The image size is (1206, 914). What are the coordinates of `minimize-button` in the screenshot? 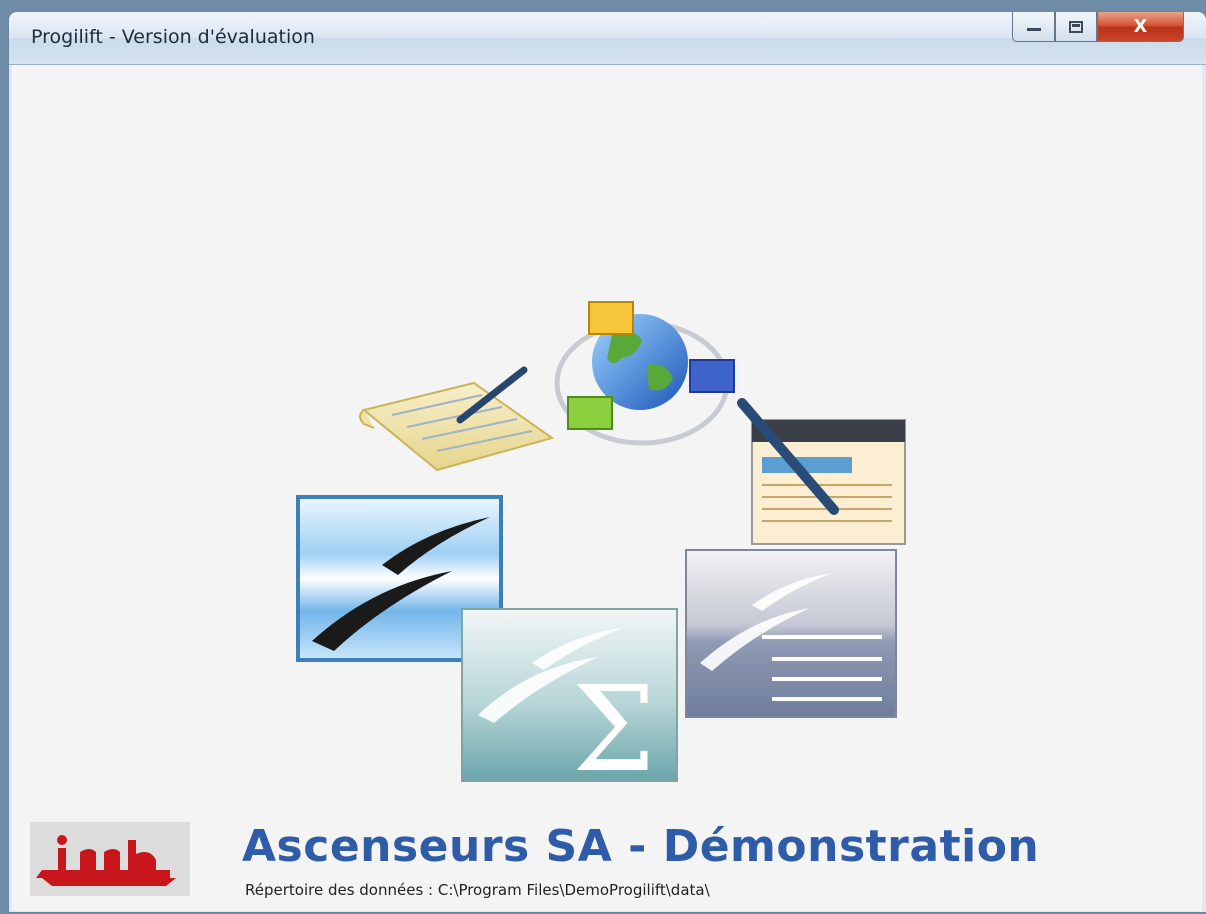 It's located at (1033, 27).